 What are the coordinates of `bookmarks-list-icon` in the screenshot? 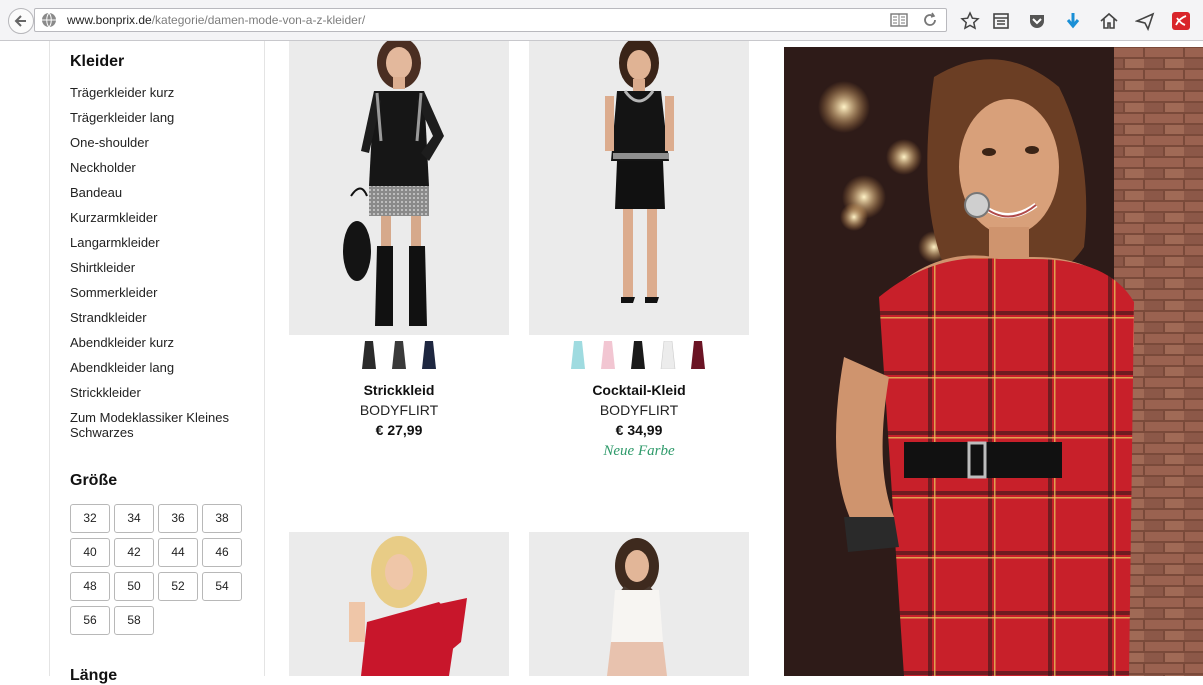 It's located at (1001, 21).